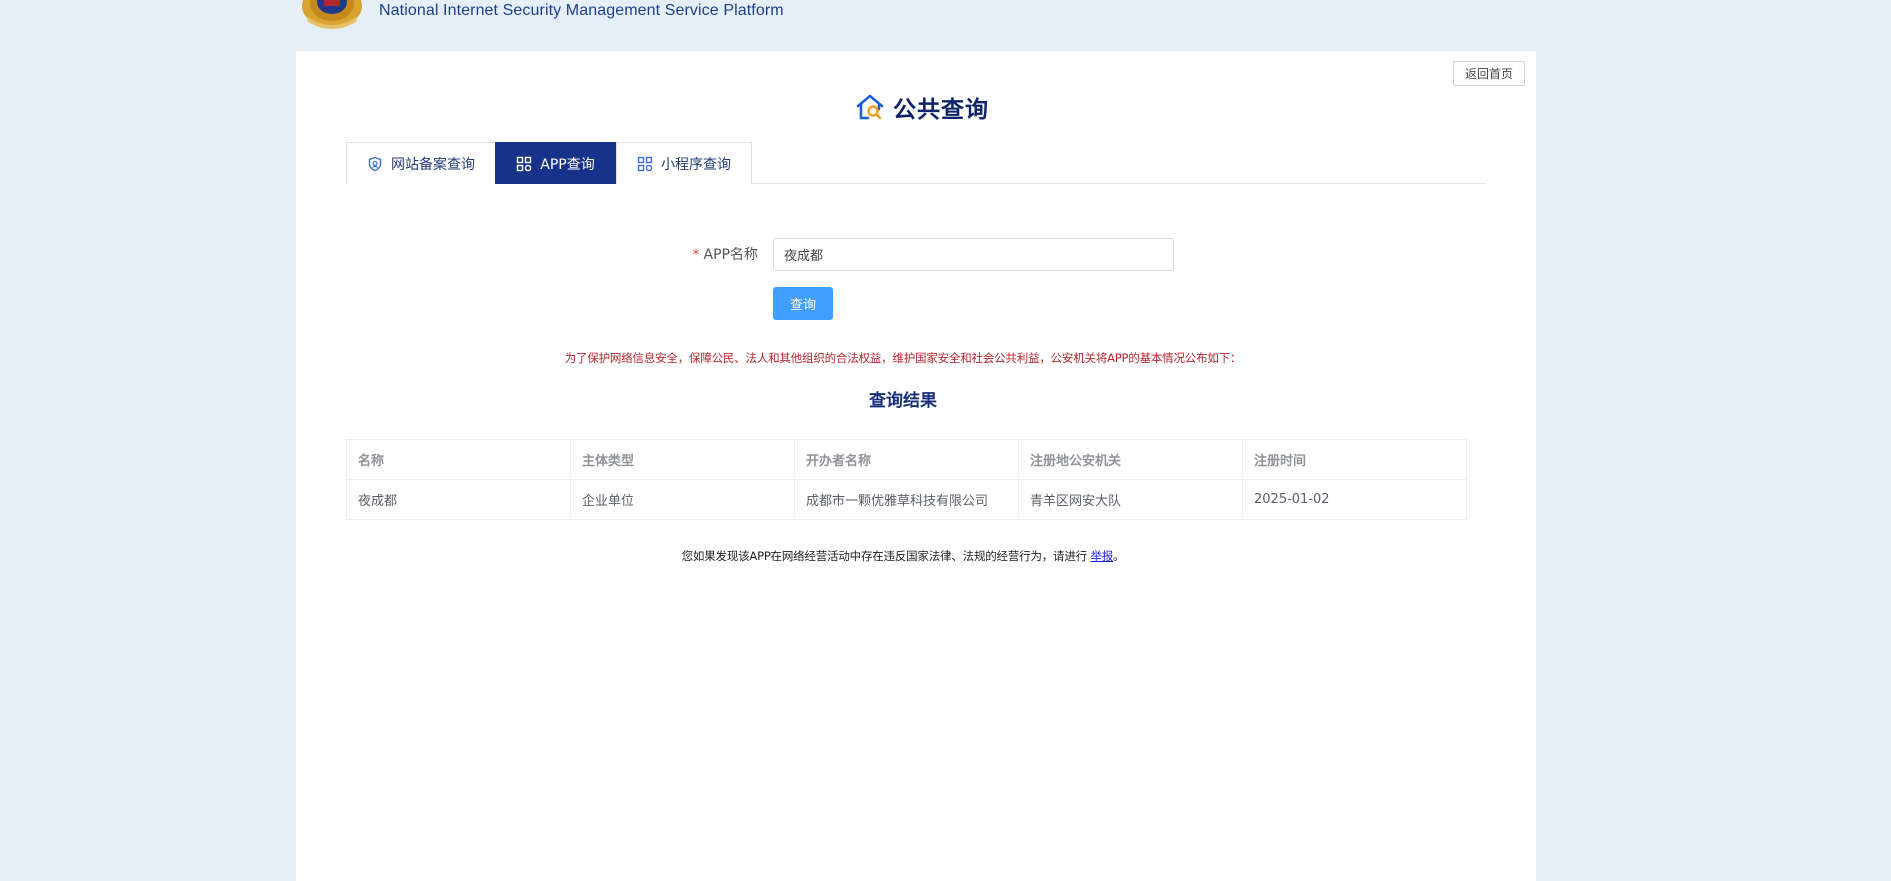 The image size is (1891, 881). Describe the element at coordinates (567, 164) in the screenshot. I see `tab-app-label: APP查询` at that location.